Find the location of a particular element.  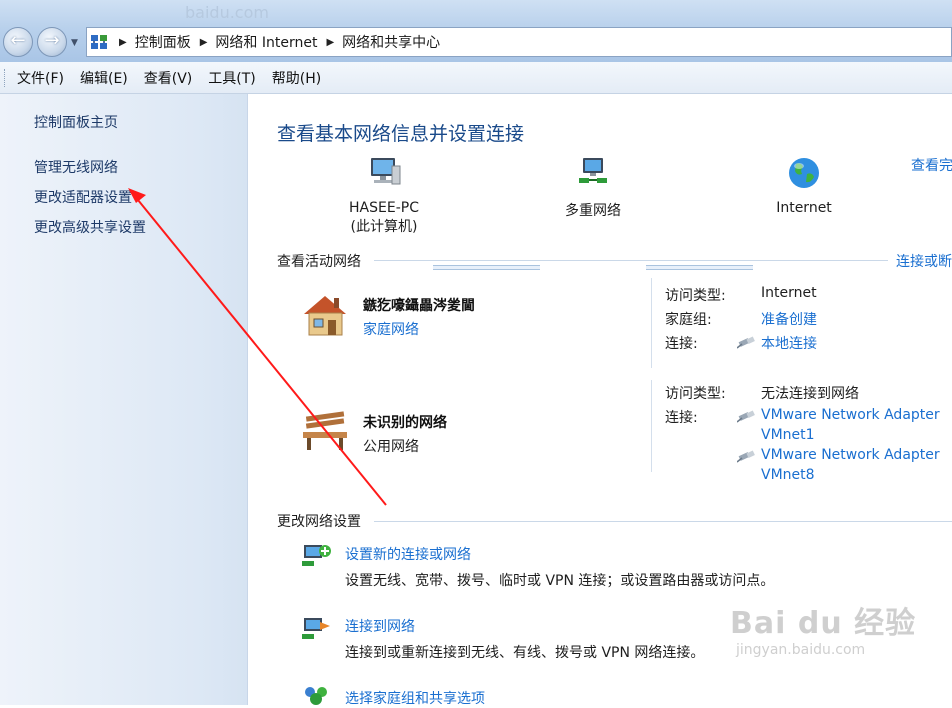

forward-arrow-icon: → is located at coordinates (52, 40).